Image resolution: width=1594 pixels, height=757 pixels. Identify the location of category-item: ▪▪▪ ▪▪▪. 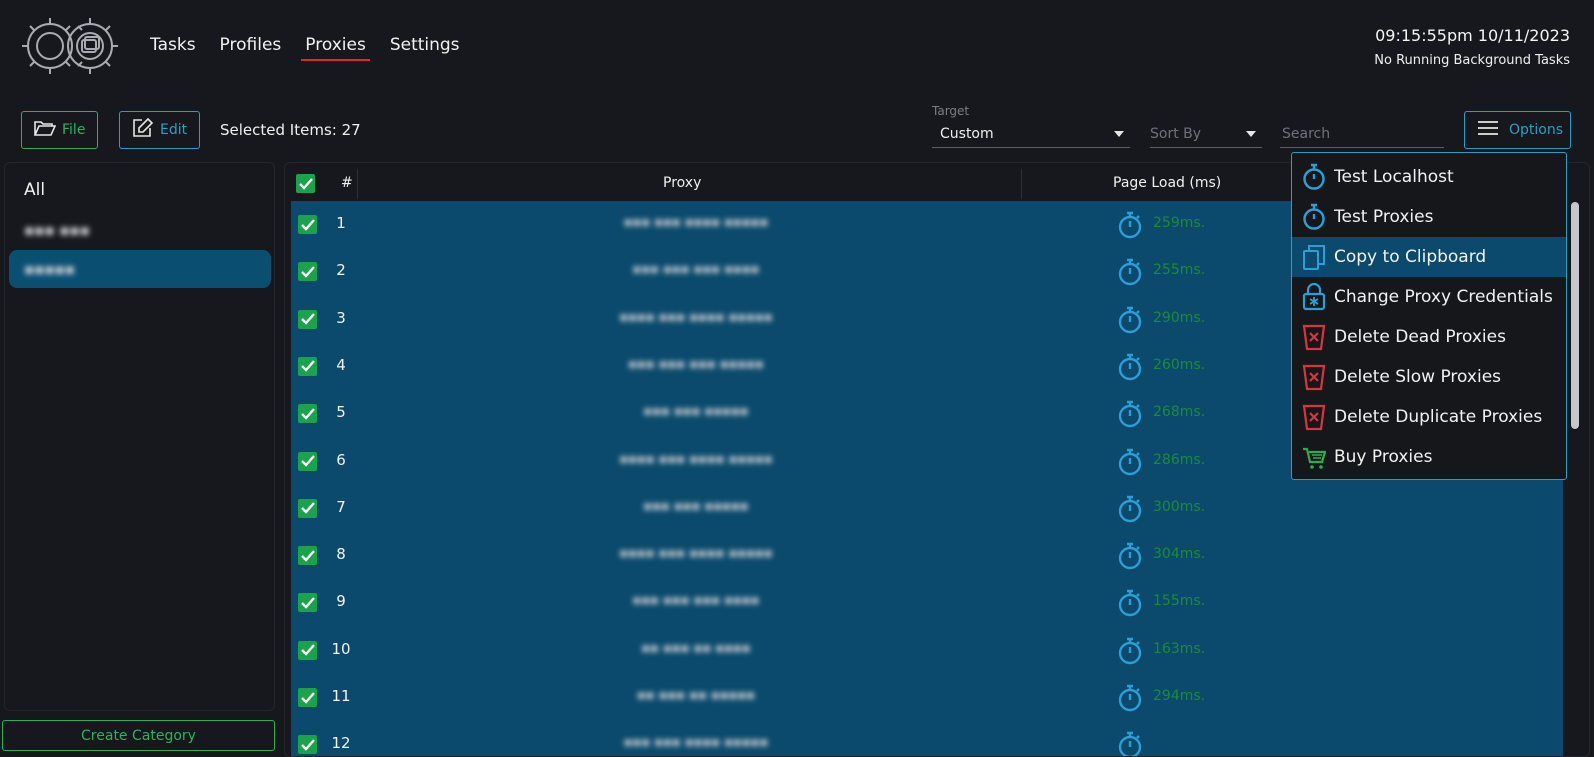
(140, 230).